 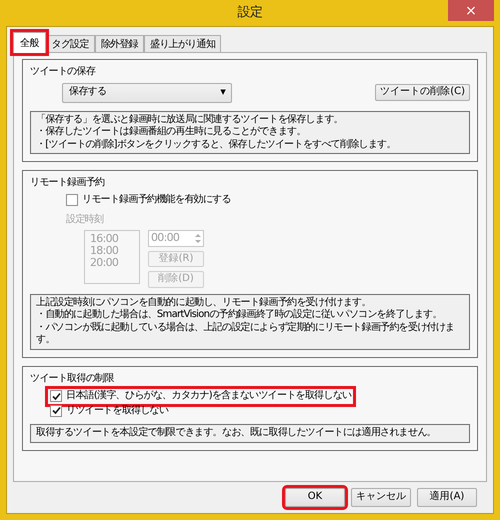 What do you see at coordinates (315, 497) in the screenshot?
I see `dialog-button: OK` at bounding box center [315, 497].